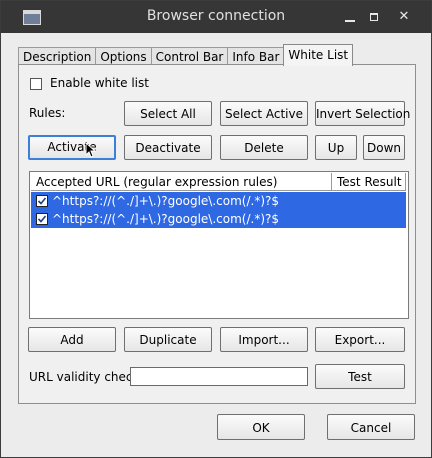 This screenshot has height=458, width=432. Describe the element at coordinates (404, 17) in the screenshot. I see `close-icon: ✕` at that location.